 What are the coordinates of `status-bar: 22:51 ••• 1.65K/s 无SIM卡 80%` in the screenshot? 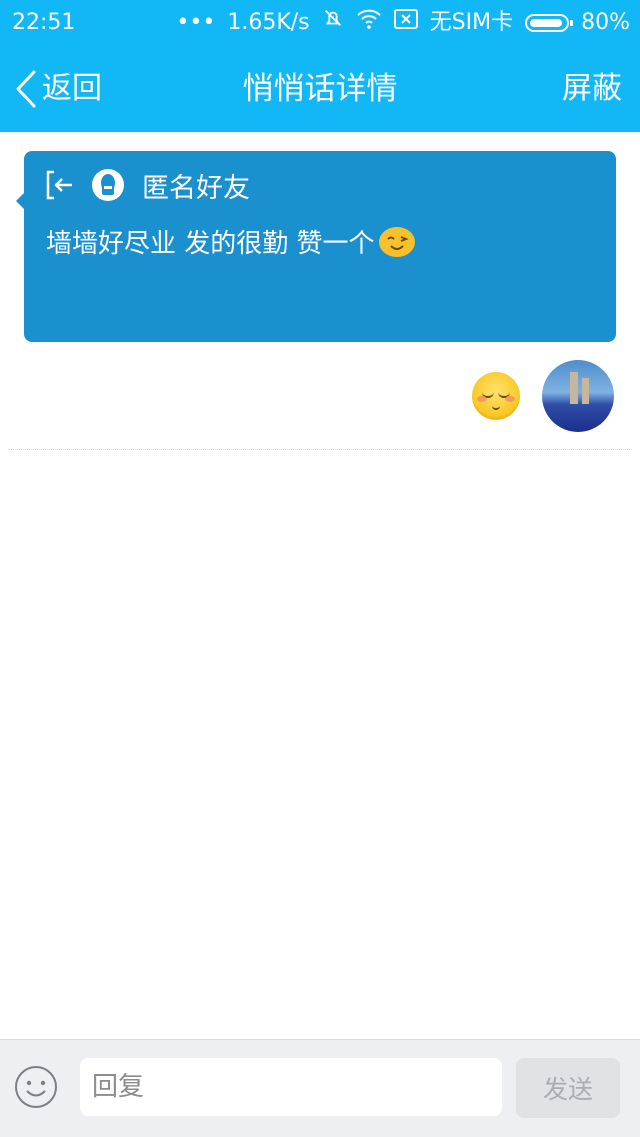 It's located at (320, 23).